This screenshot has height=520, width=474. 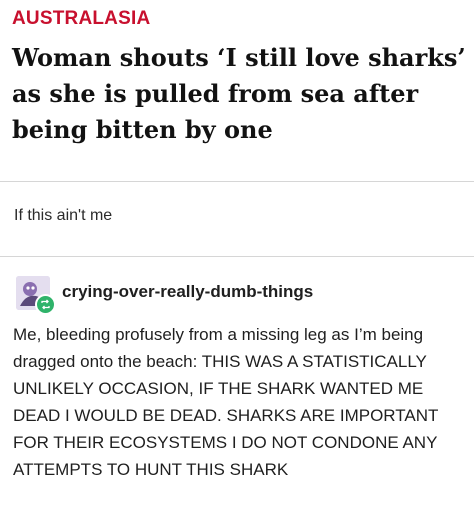 What do you see at coordinates (81, 18) in the screenshot?
I see `section-label: AUSTRALASIA` at bounding box center [81, 18].